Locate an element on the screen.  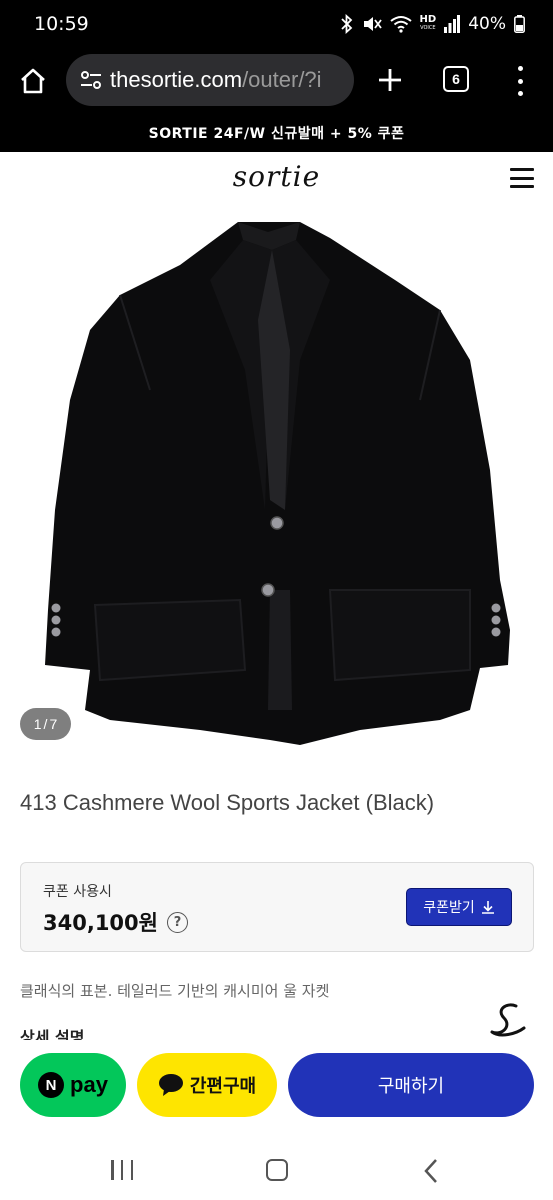
site-header: sortie is located at coordinates (276, 181).